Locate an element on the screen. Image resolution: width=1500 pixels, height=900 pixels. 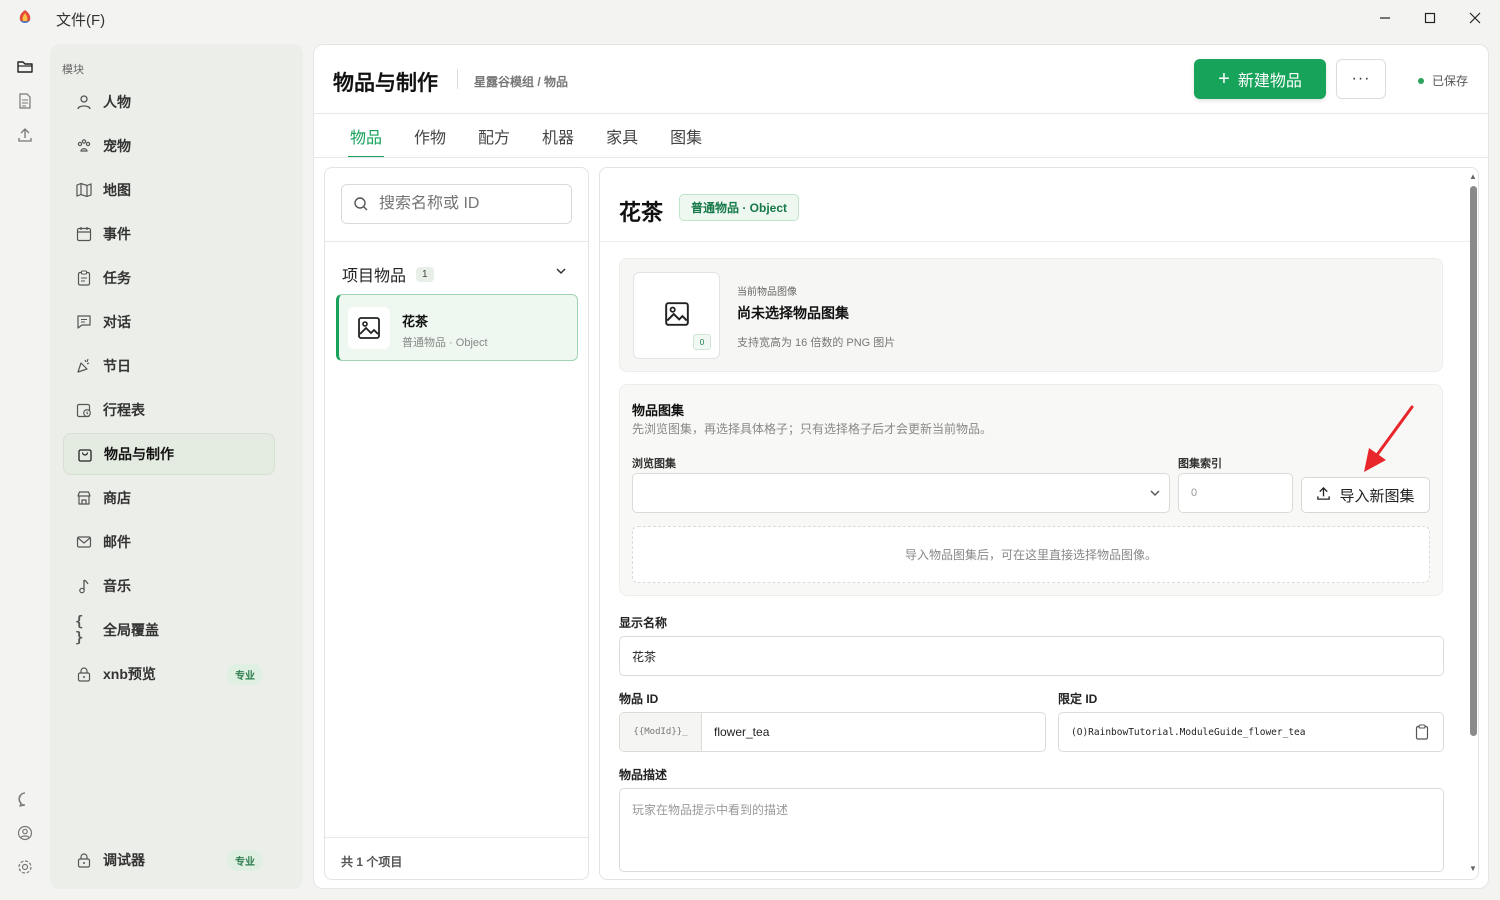
map-icon is located at coordinates (84, 190).